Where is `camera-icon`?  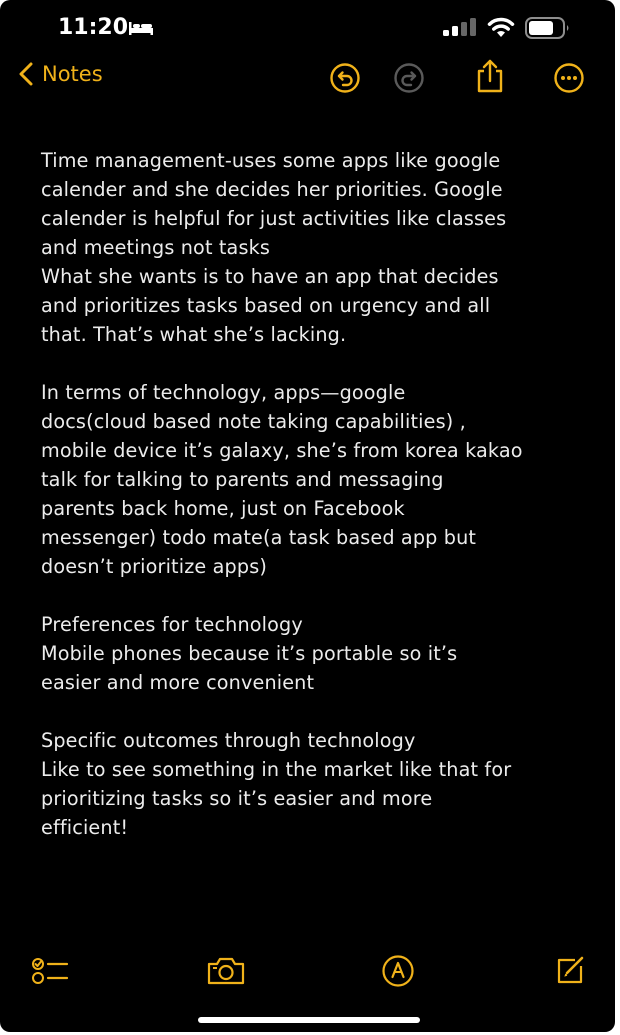
camera-icon is located at coordinates (226, 971).